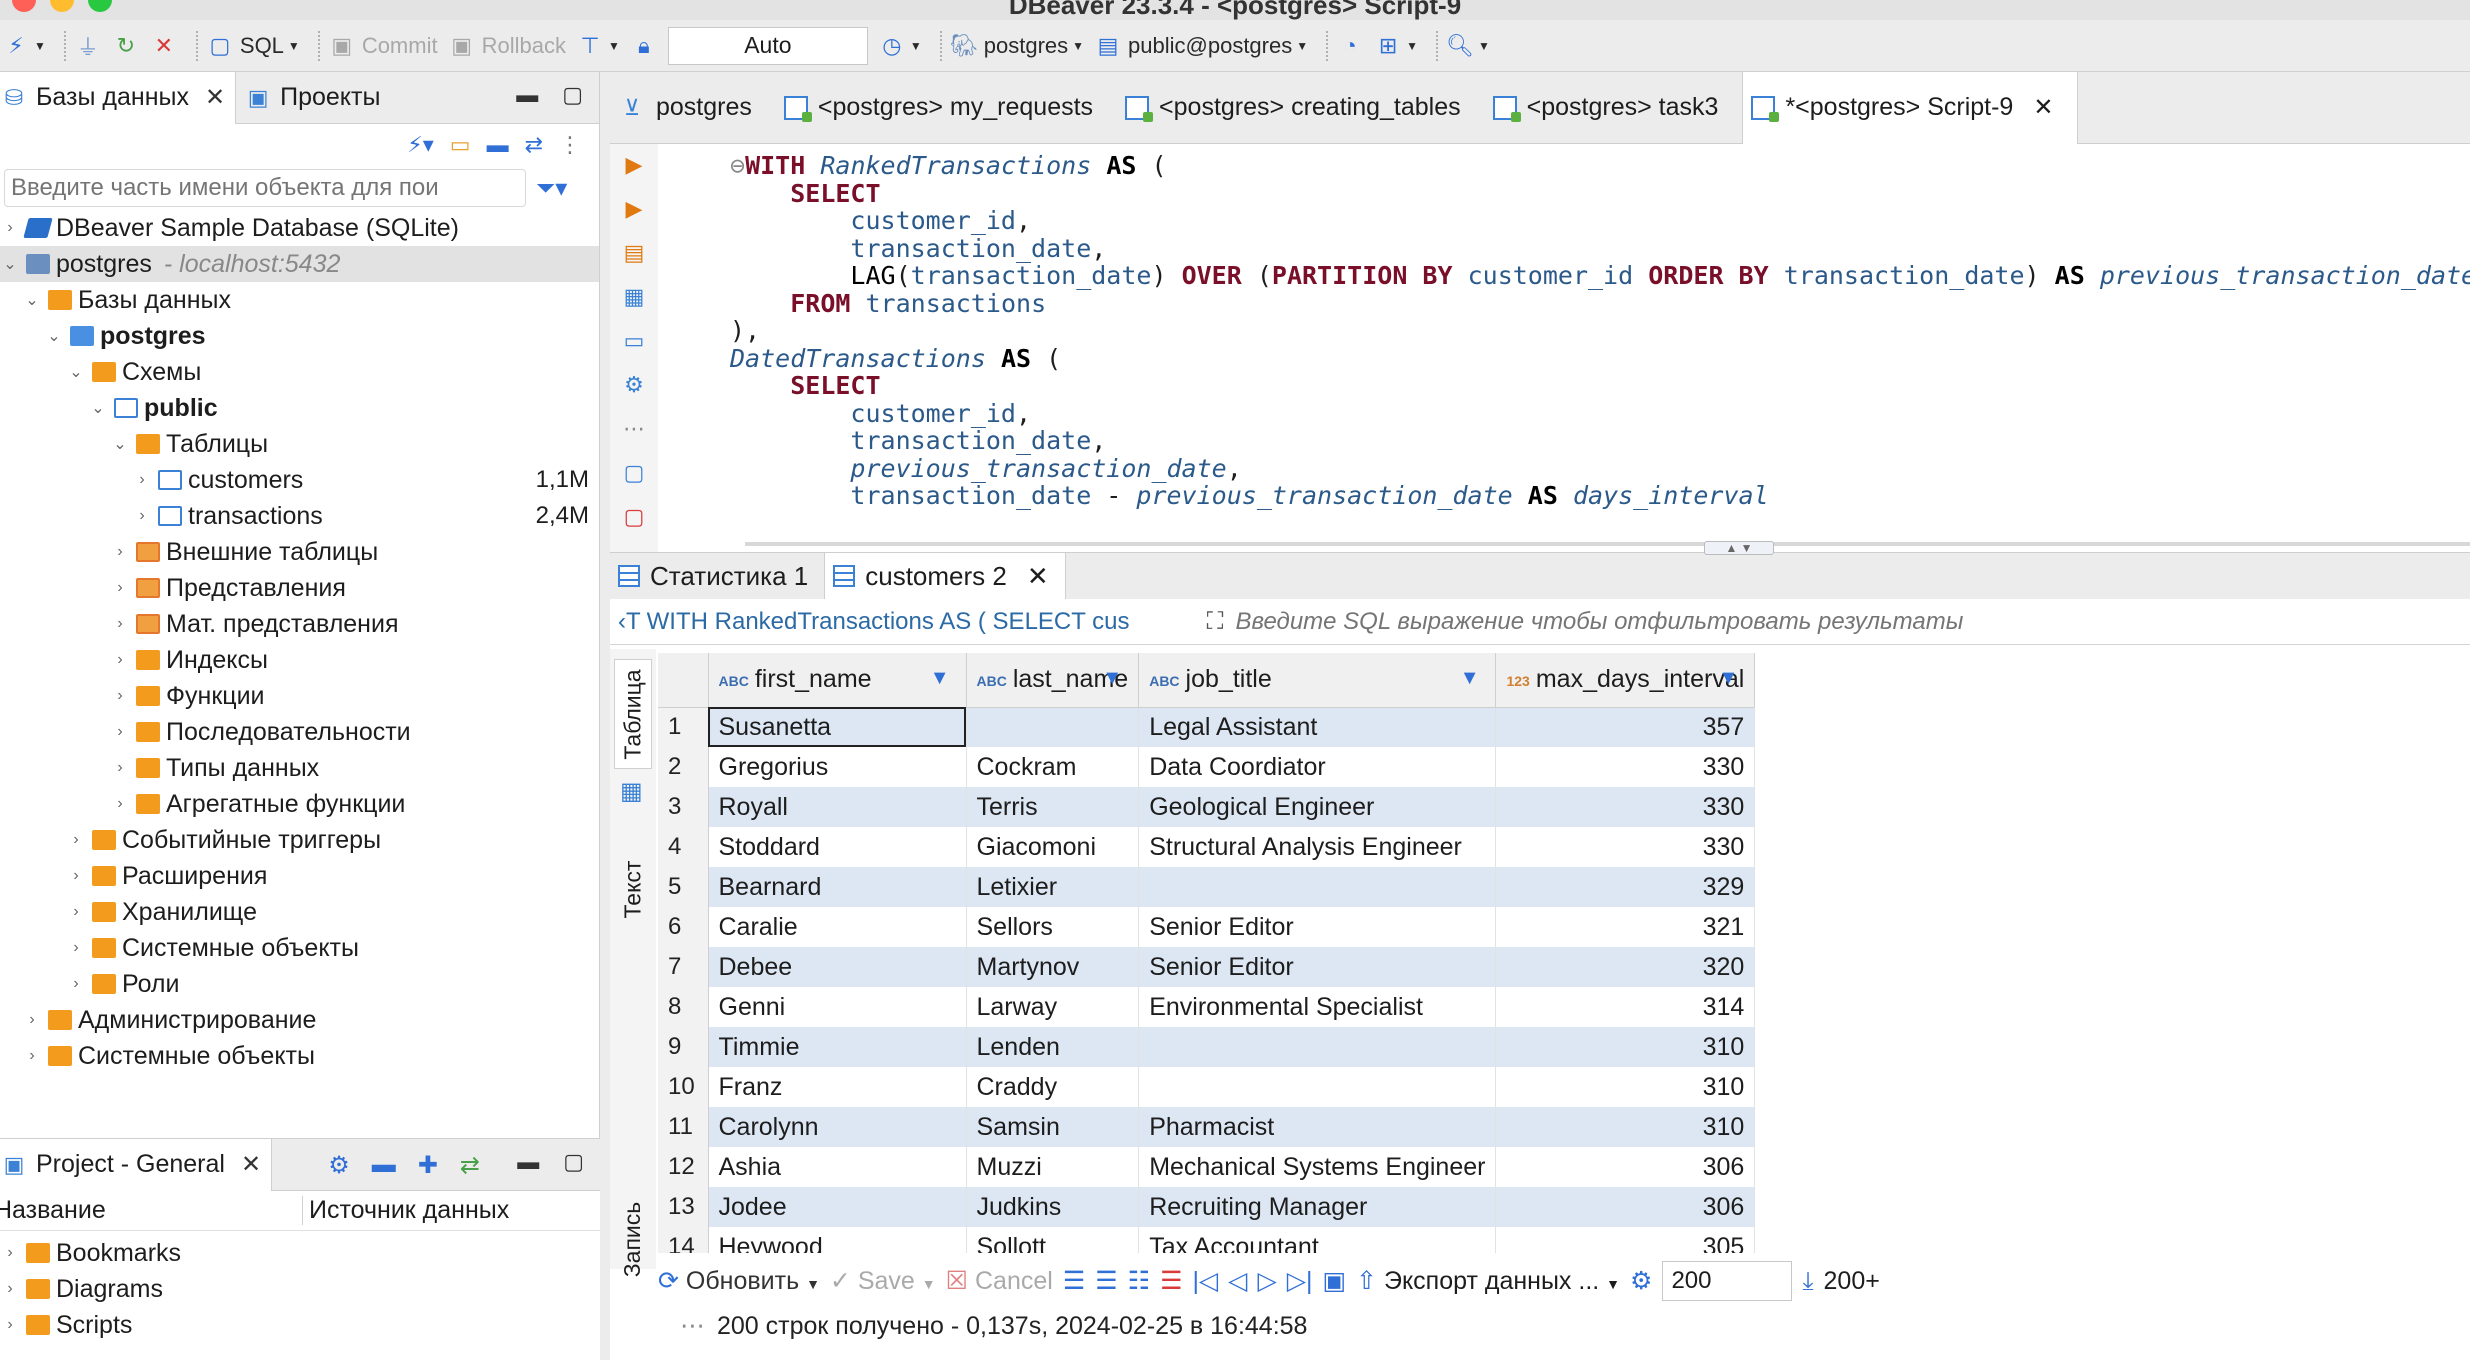 The width and height of the screenshot is (2470, 1360). I want to click on new-connection-button: ⚡ ▼, so click(24, 46).